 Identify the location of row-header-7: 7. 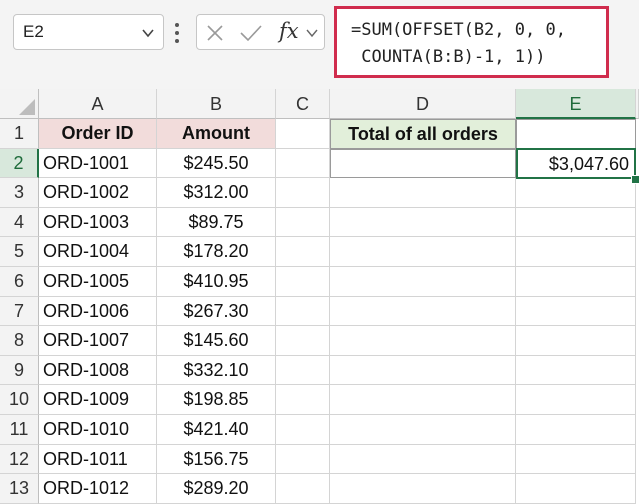
(19, 311).